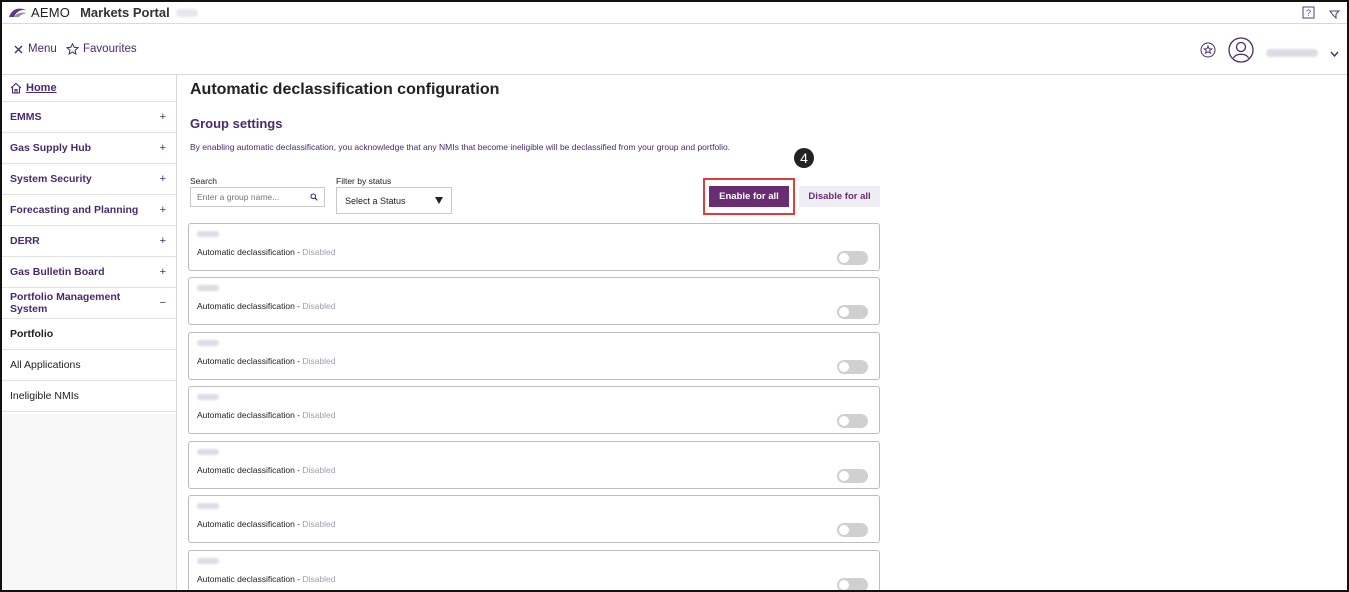 The height and width of the screenshot is (592, 1349). What do you see at coordinates (439, 200) in the screenshot?
I see `caret-down-icon` at bounding box center [439, 200].